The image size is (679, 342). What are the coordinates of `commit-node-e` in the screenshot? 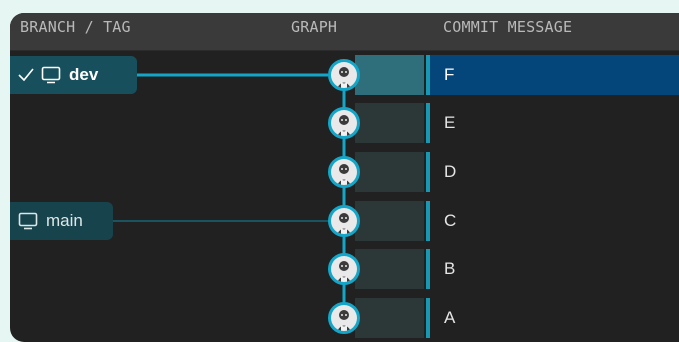 It's located at (344, 123).